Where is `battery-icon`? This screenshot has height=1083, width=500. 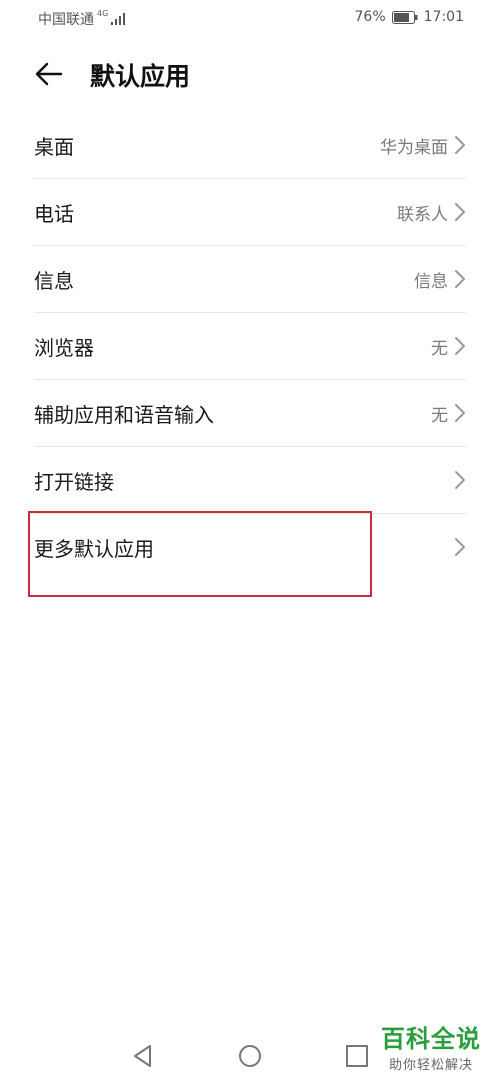 battery-icon is located at coordinates (404, 17).